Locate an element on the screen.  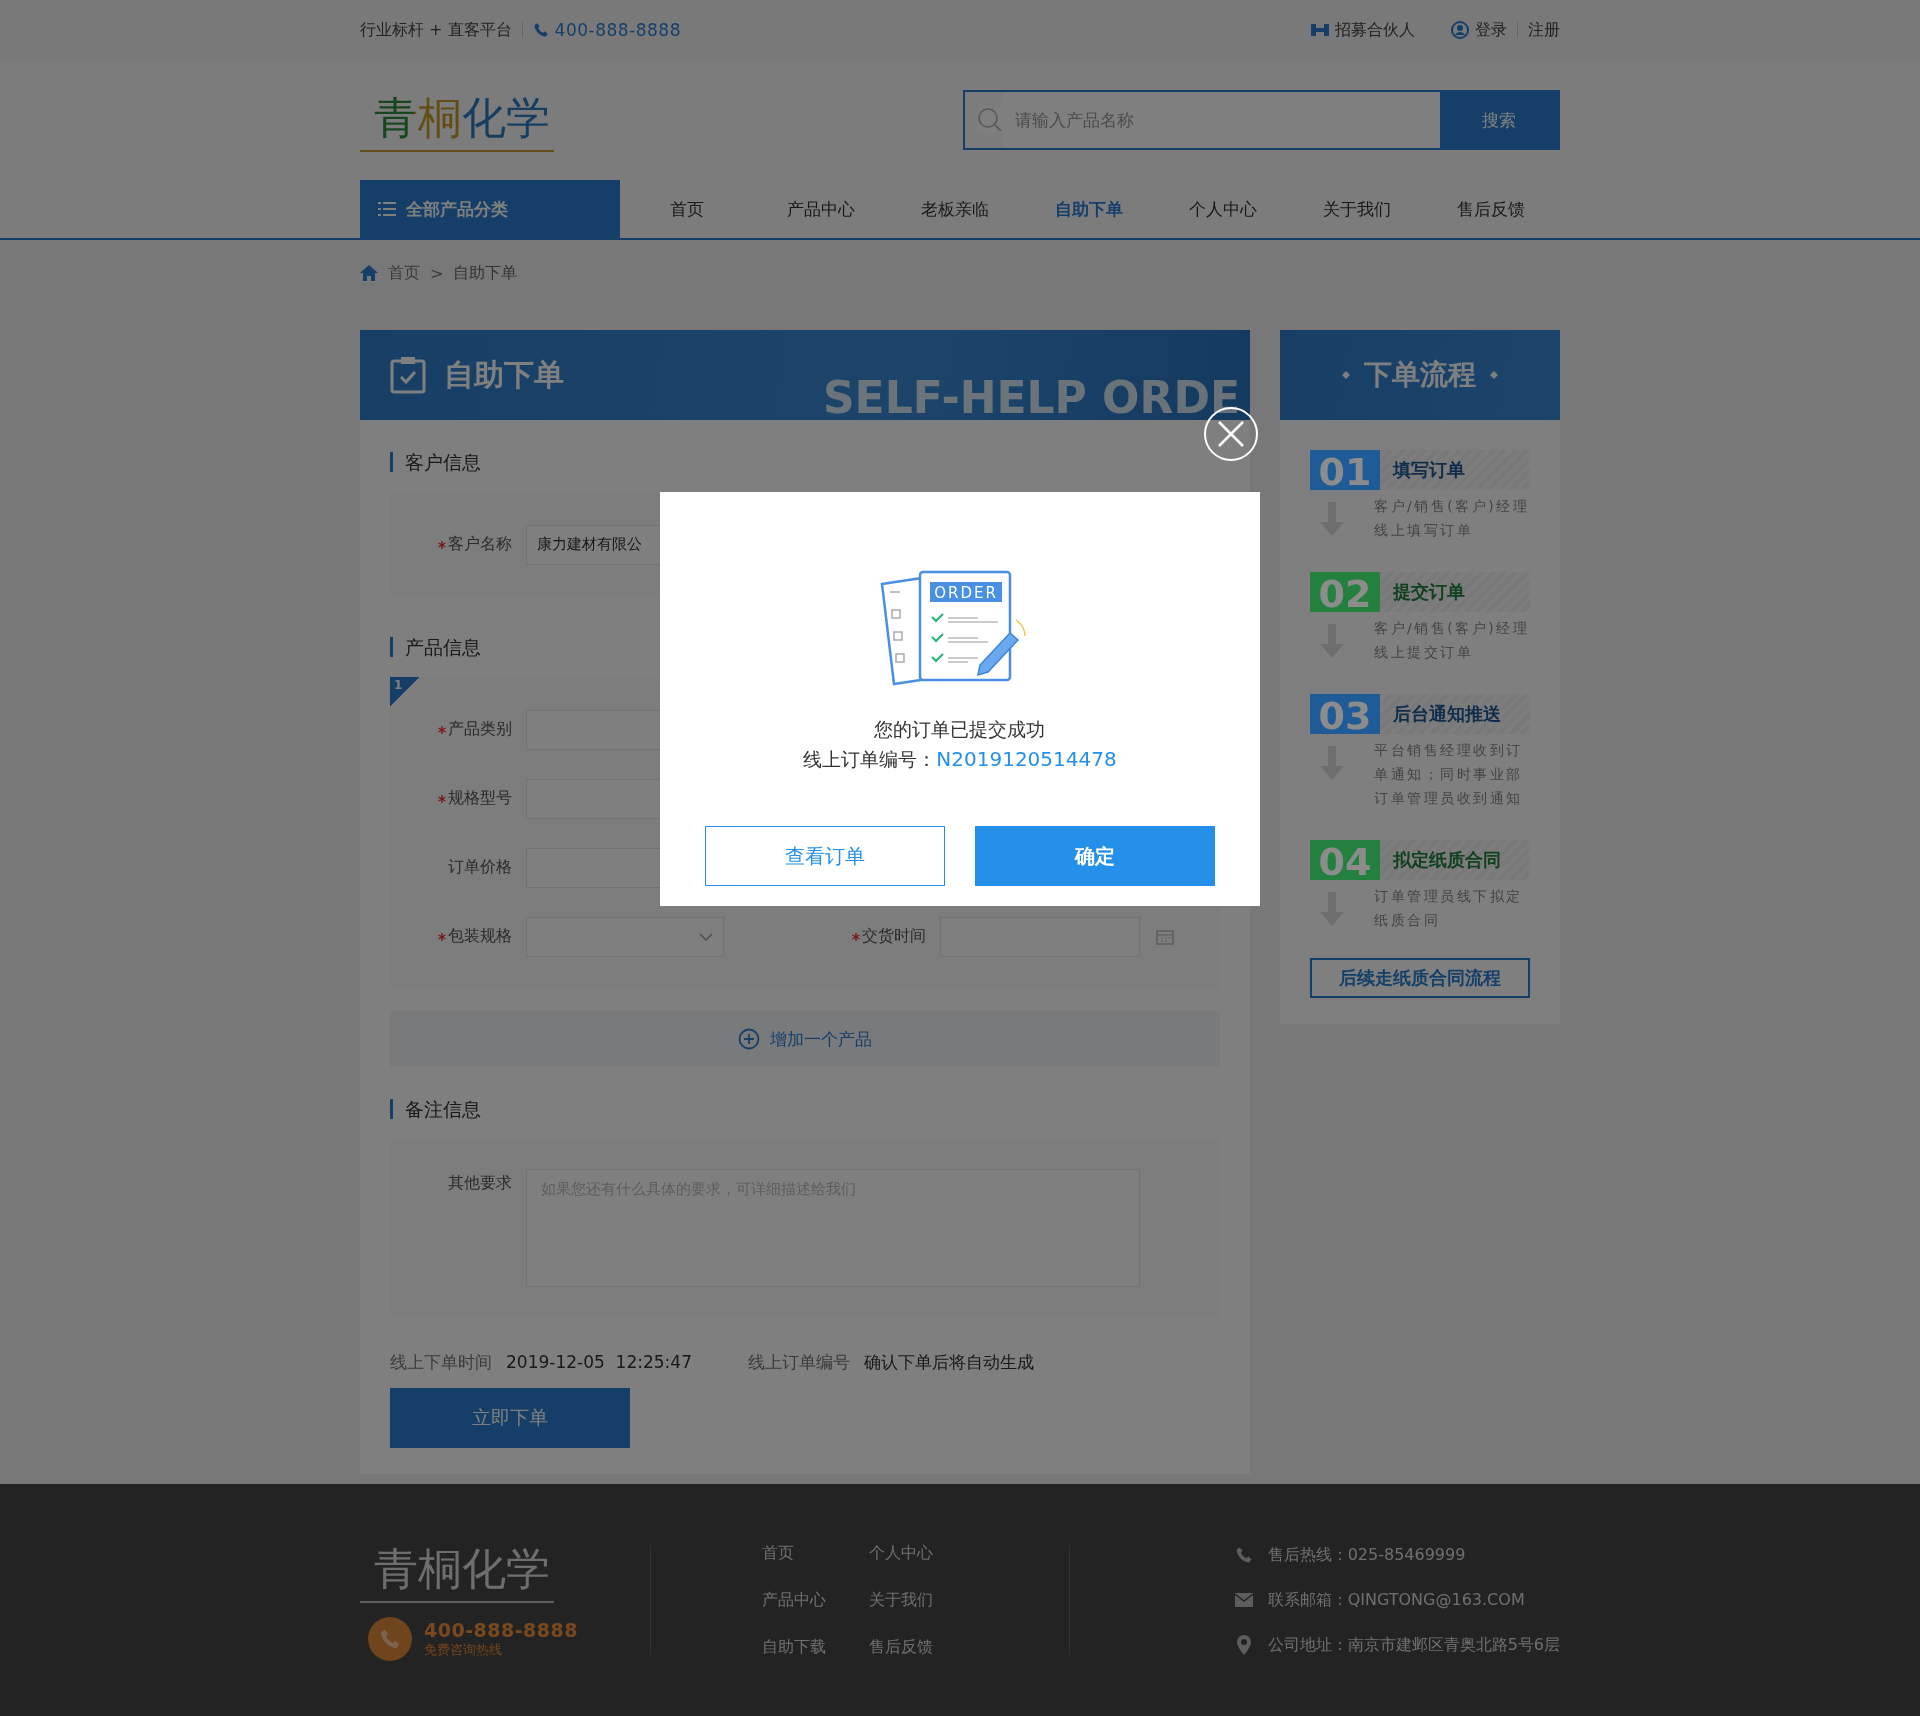
footer-logo: 青桐化学 is located at coordinates (457, 1571).